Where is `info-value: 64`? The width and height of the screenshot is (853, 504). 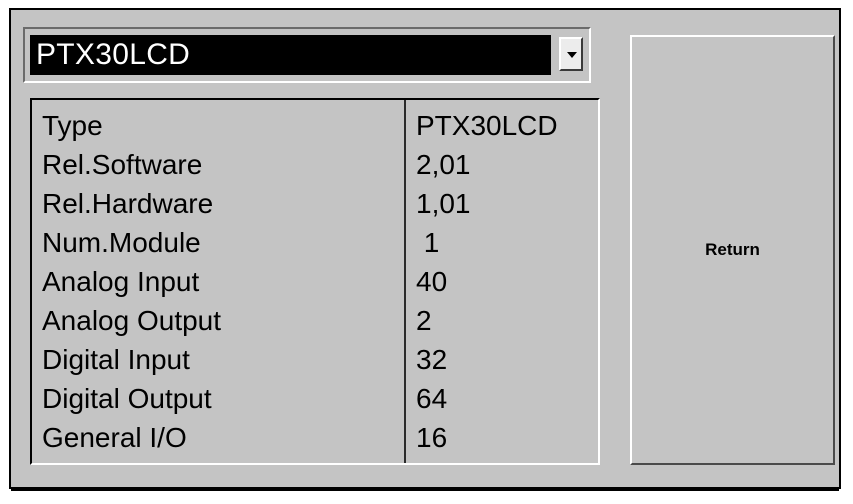 info-value: 64 is located at coordinates (432, 398).